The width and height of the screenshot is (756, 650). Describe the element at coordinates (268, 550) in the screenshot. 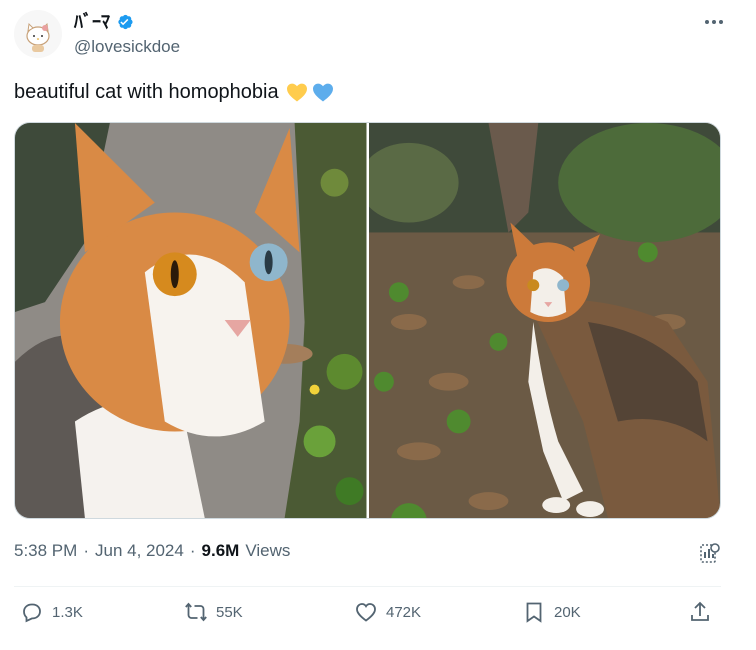

I see `views-label: Views` at that location.